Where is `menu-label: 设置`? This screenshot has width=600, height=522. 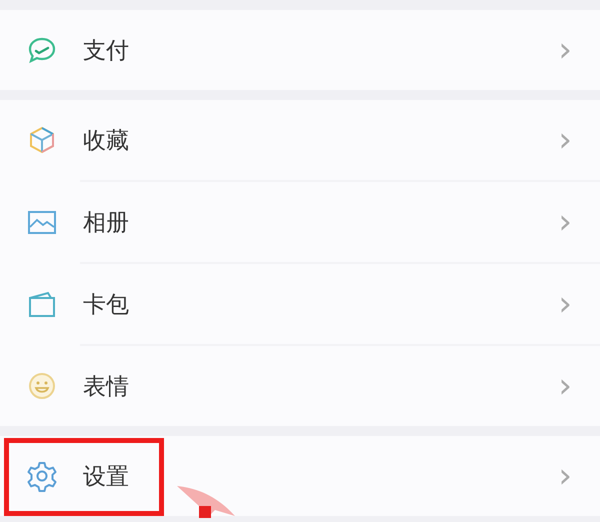 menu-label: 设置 is located at coordinates (106, 477).